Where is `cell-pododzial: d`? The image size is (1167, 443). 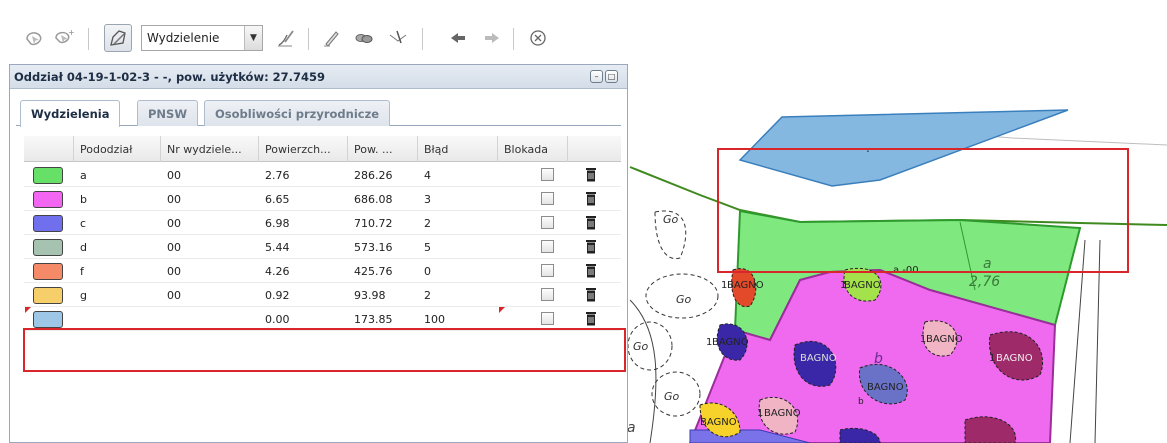
cell-pododzial: d is located at coordinates (83, 247).